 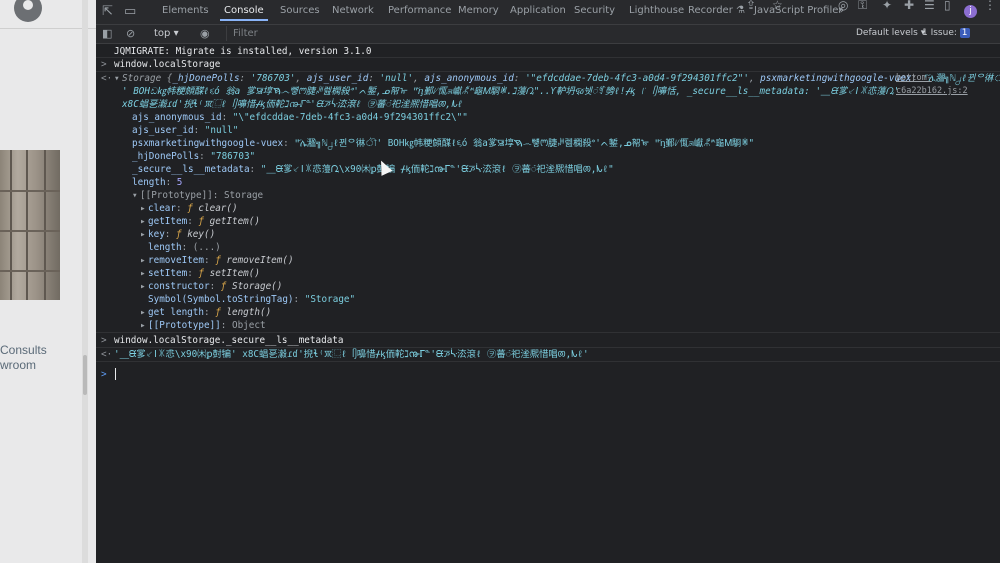 I want to click on tab-recorder: Recorder ⚗, so click(x=716, y=10).